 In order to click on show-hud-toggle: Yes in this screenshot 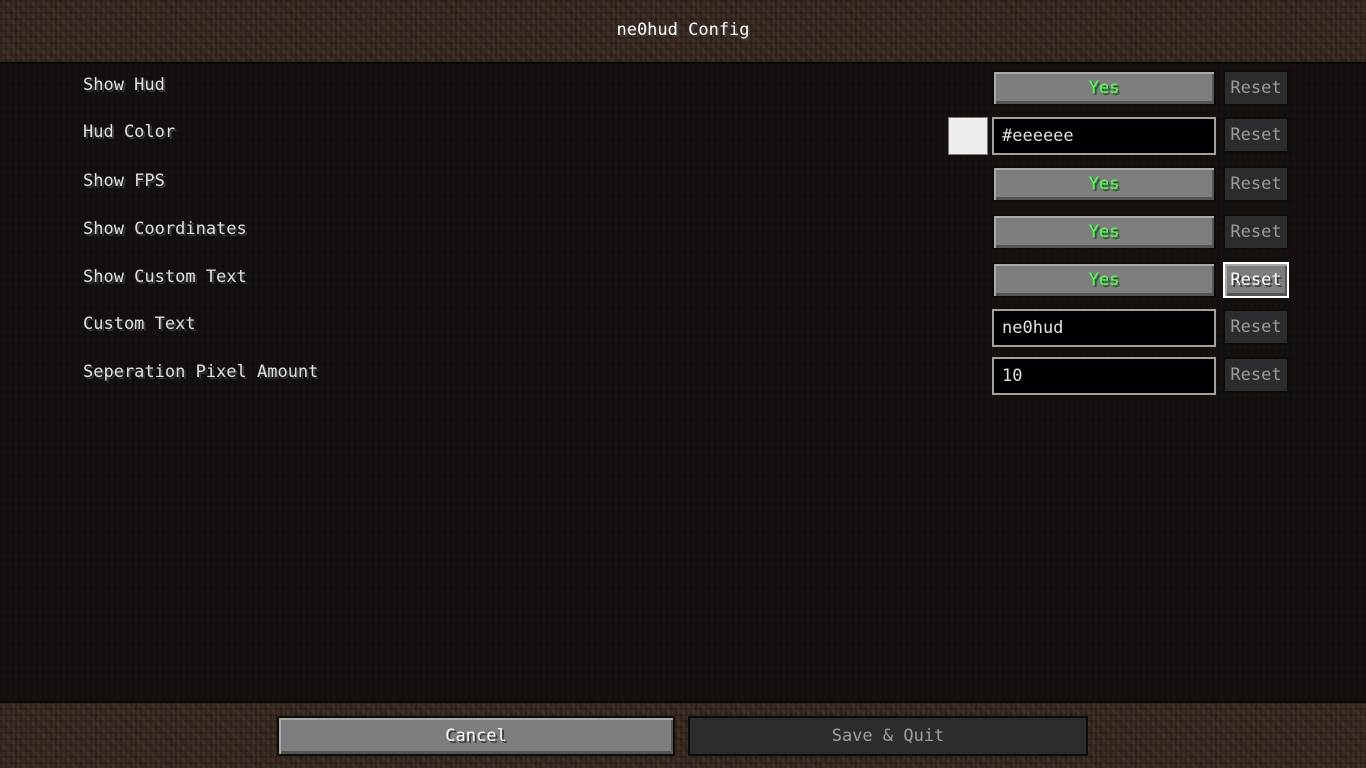, I will do `click(1104, 88)`.